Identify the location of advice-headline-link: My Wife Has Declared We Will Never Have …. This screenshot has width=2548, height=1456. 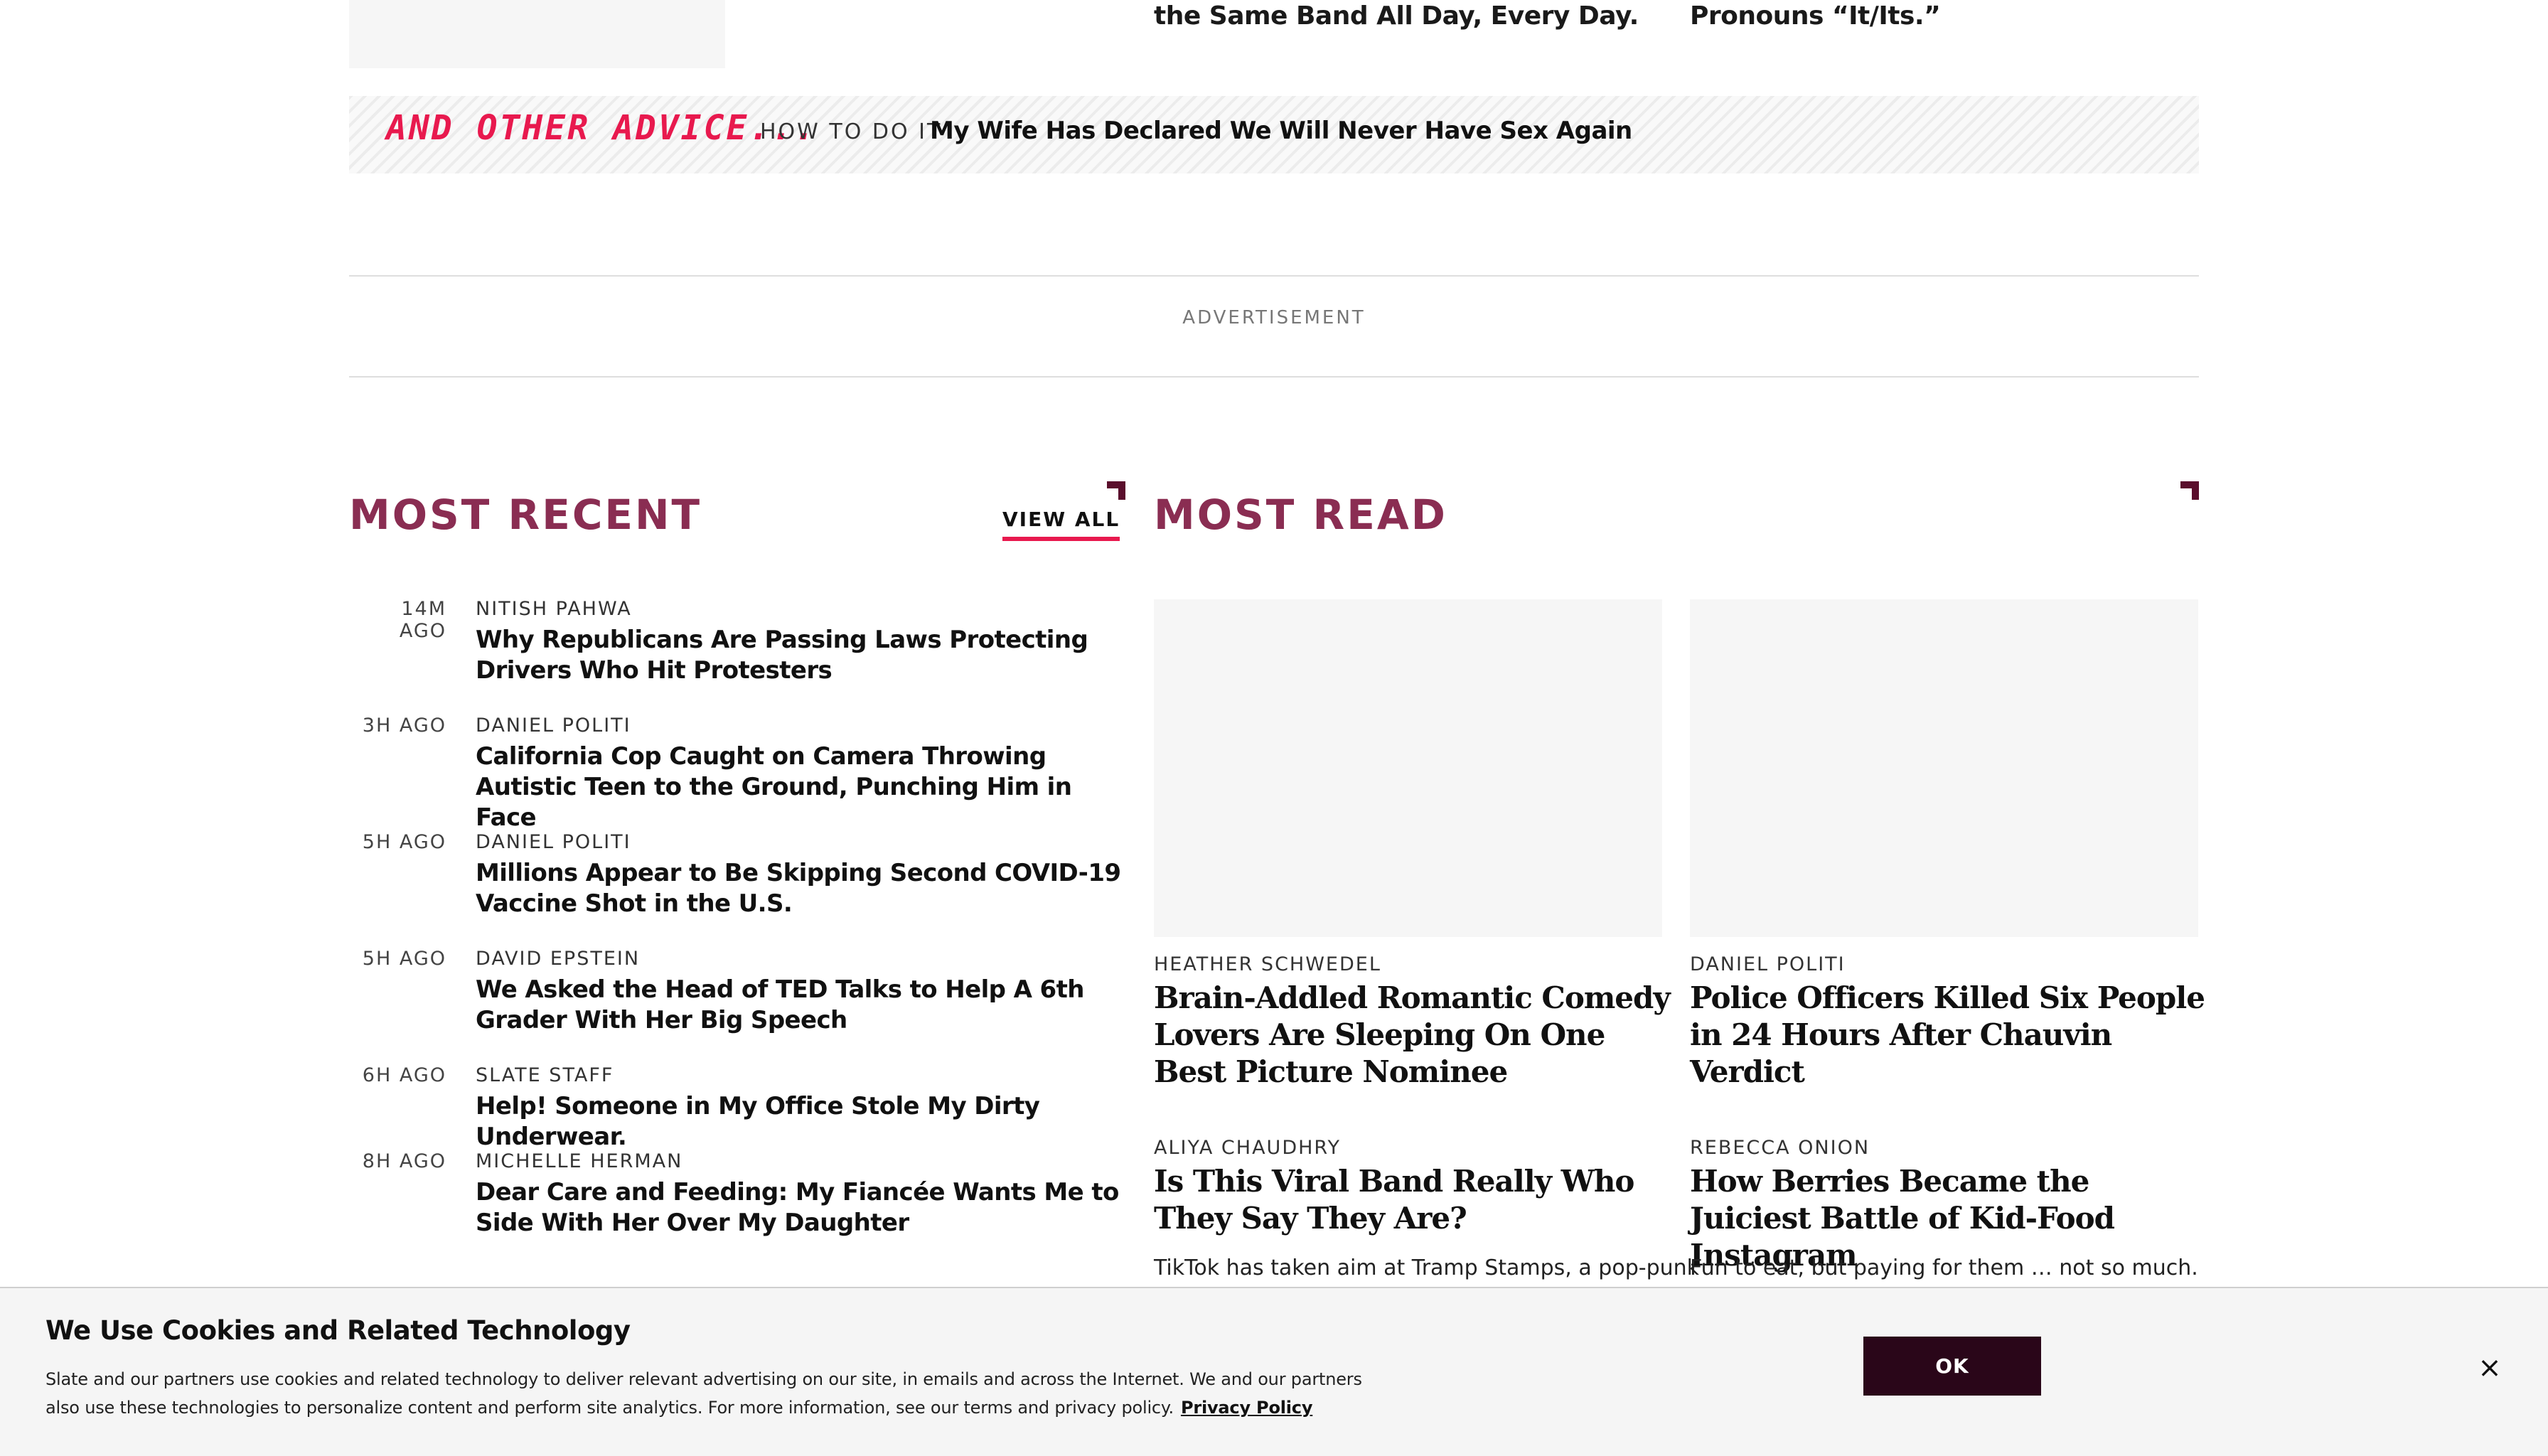
(1281, 131).